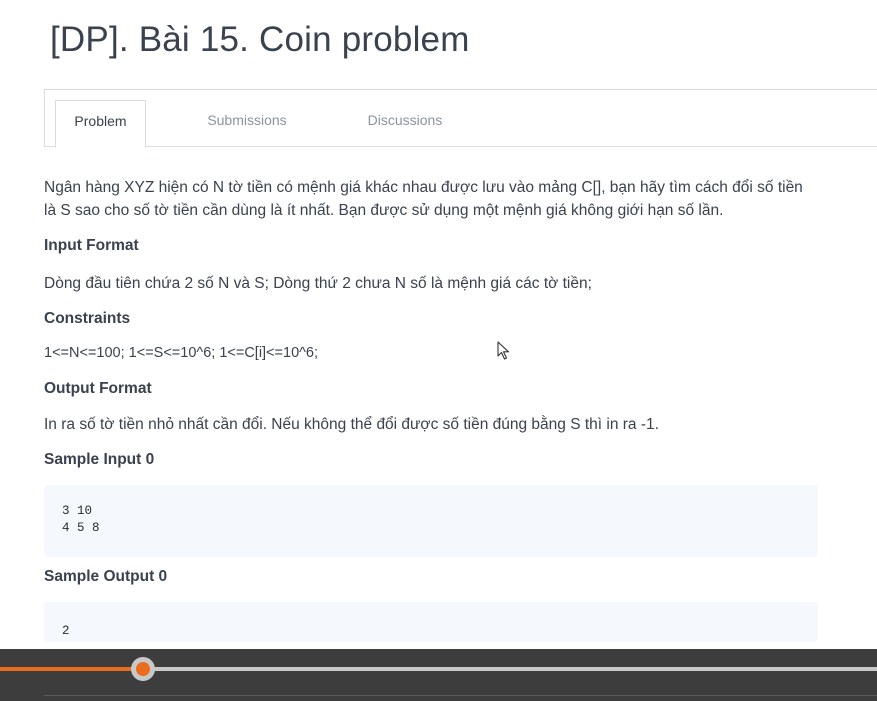 This screenshot has width=877, height=701. Describe the element at coordinates (431, 622) in the screenshot. I see `sample-output-box: 2` at that location.